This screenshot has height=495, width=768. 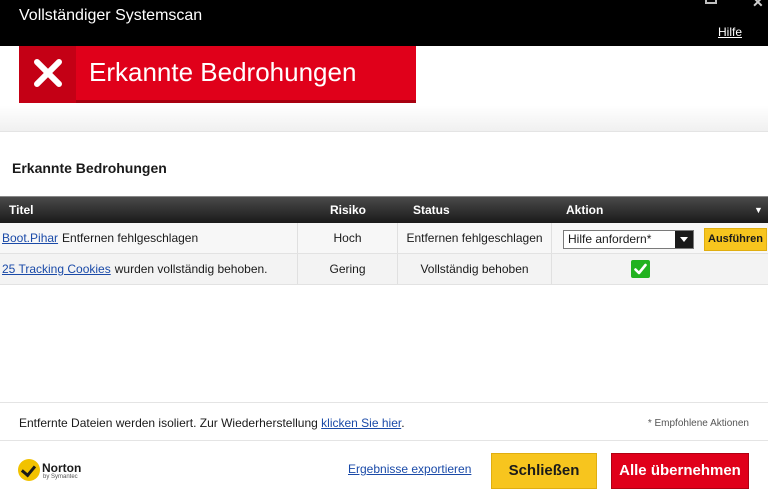 I want to click on close-x-icon, so click(x=47, y=74).